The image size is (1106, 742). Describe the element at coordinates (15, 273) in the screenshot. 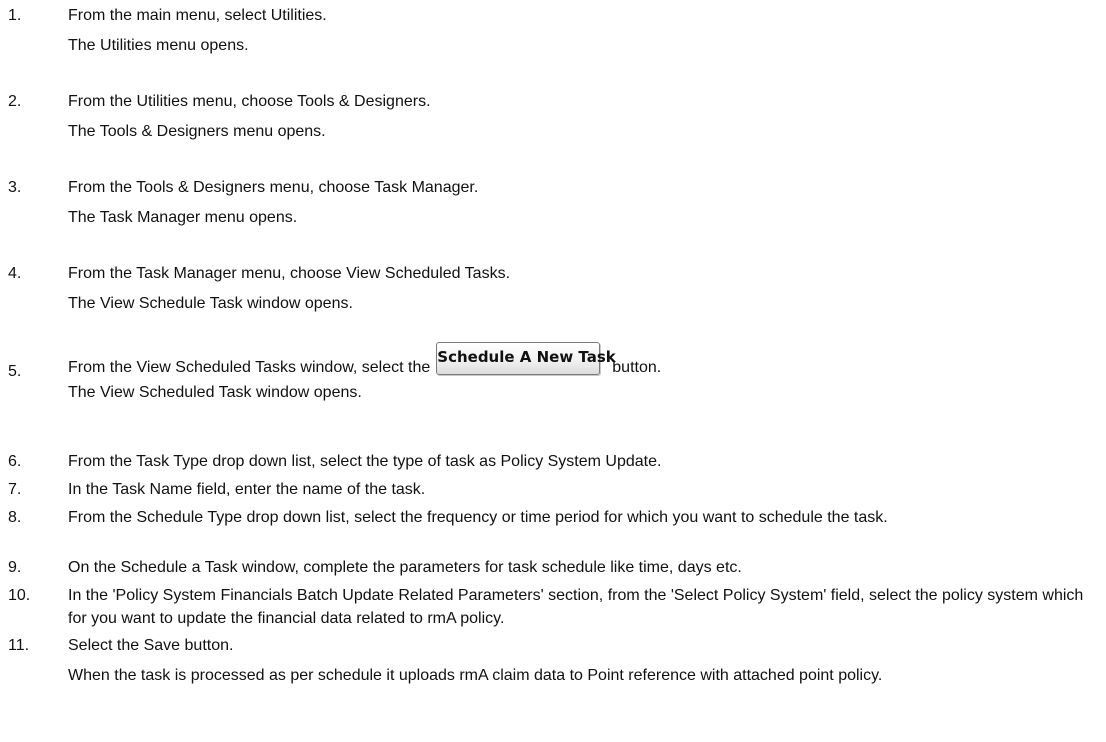

I see `step-number: 4.` at that location.